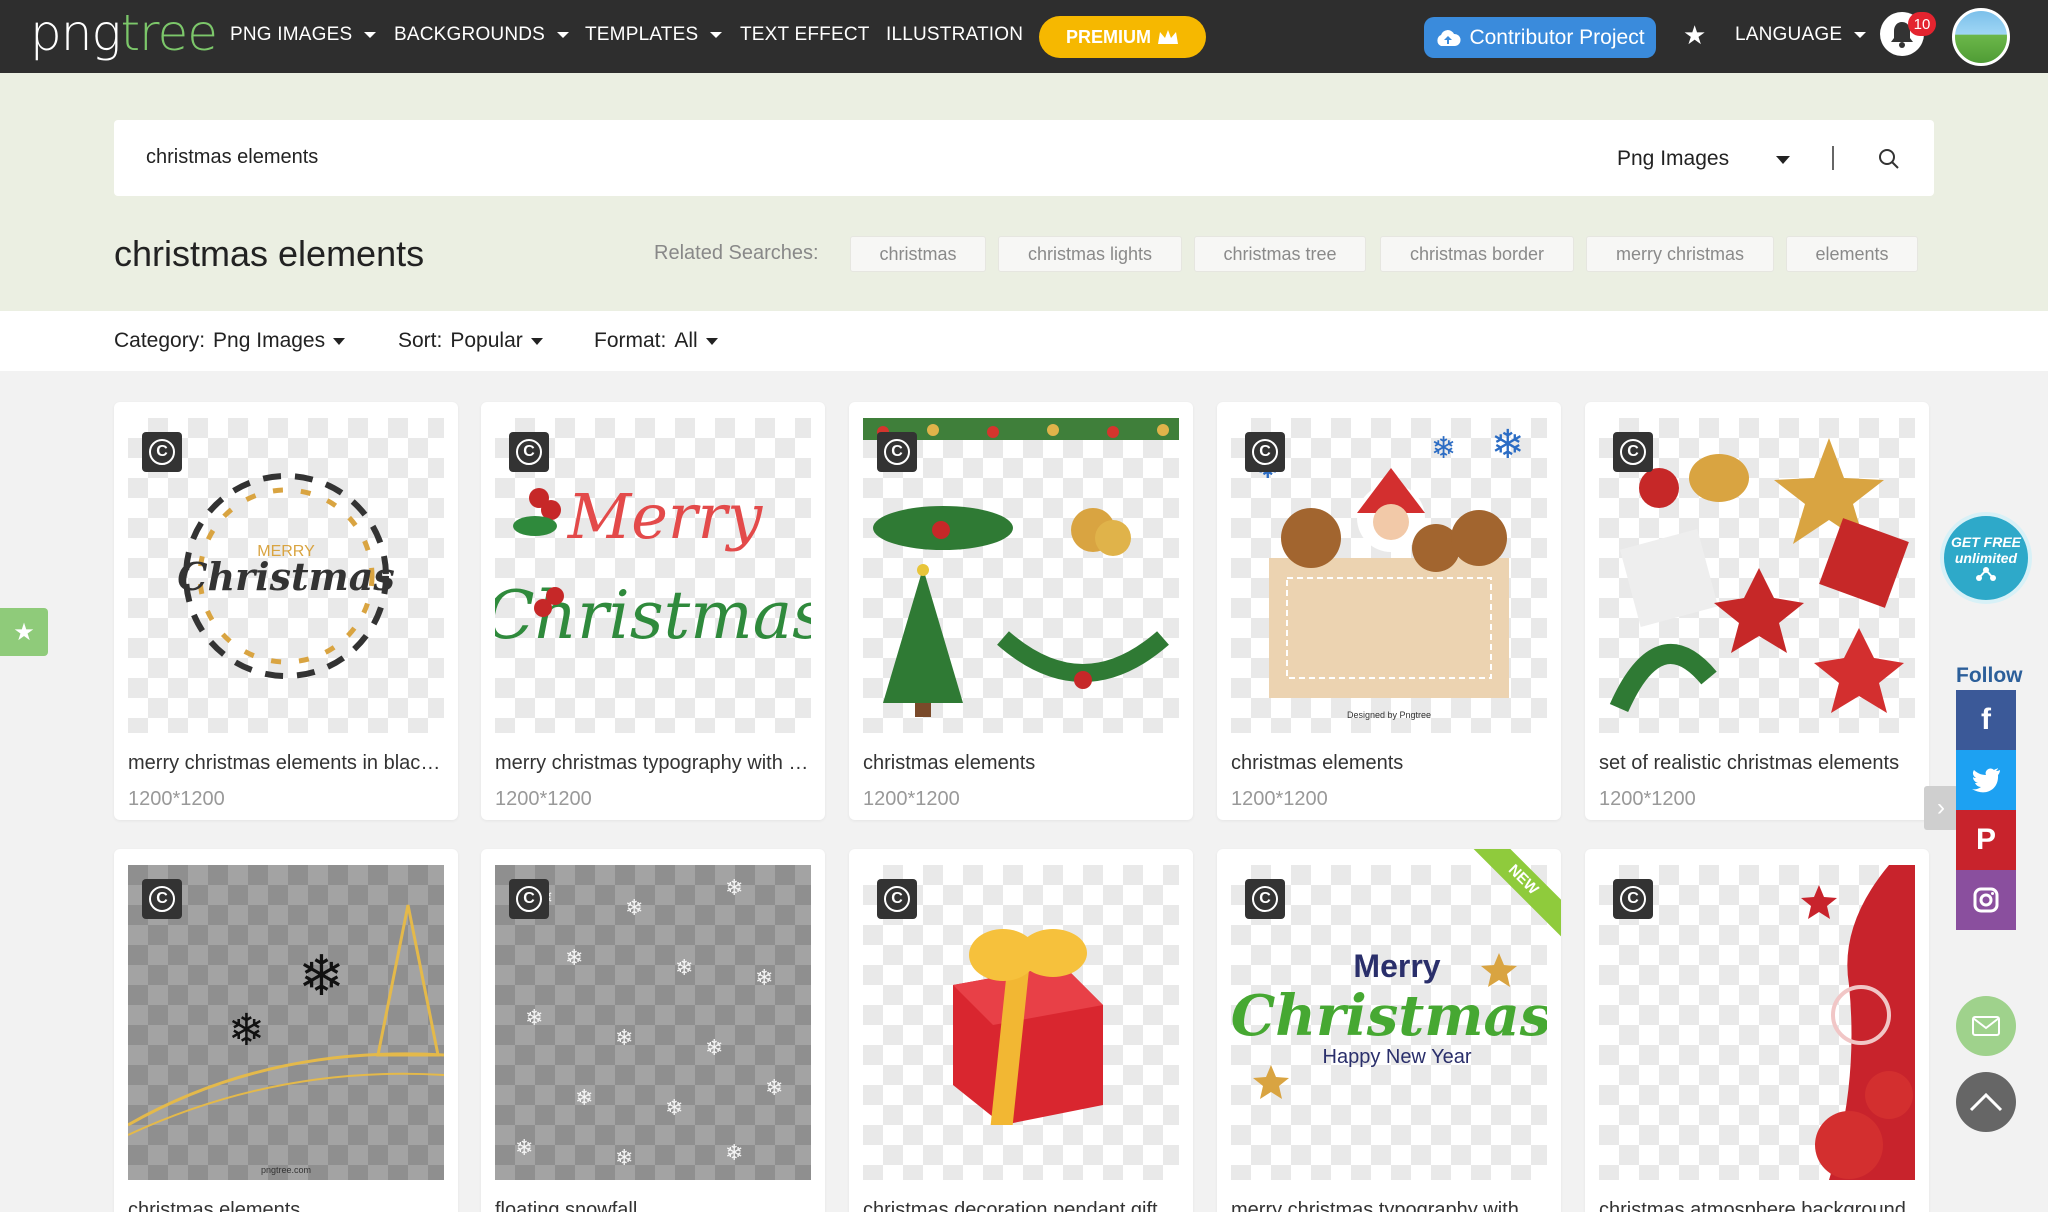 Image resolution: width=2048 pixels, height=1212 pixels. What do you see at coordinates (1986, 720) in the screenshot?
I see `facebook-icon: f` at bounding box center [1986, 720].